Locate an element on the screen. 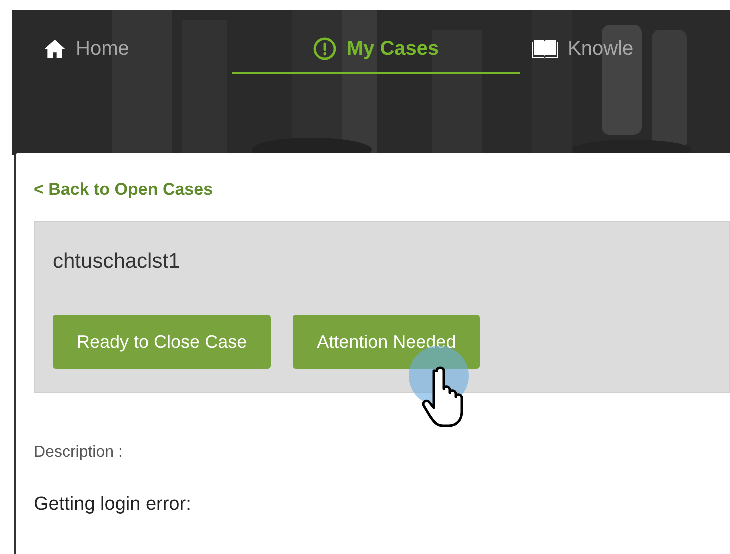 Image resolution: width=730 pixels, height=554 pixels. description-text: Getting login error: is located at coordinates (113, 504).